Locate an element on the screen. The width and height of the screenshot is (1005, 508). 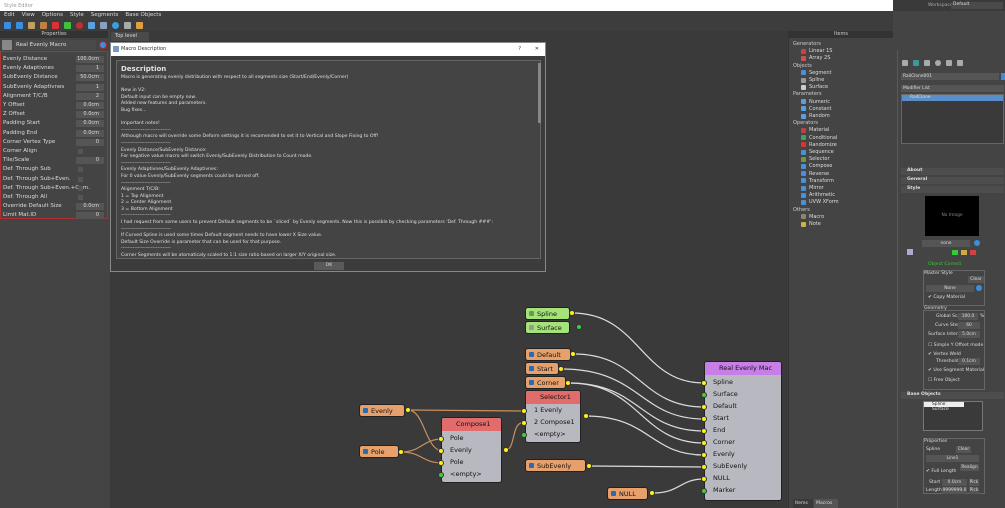
node-surface: Surface is located at coordinates (547, 327).